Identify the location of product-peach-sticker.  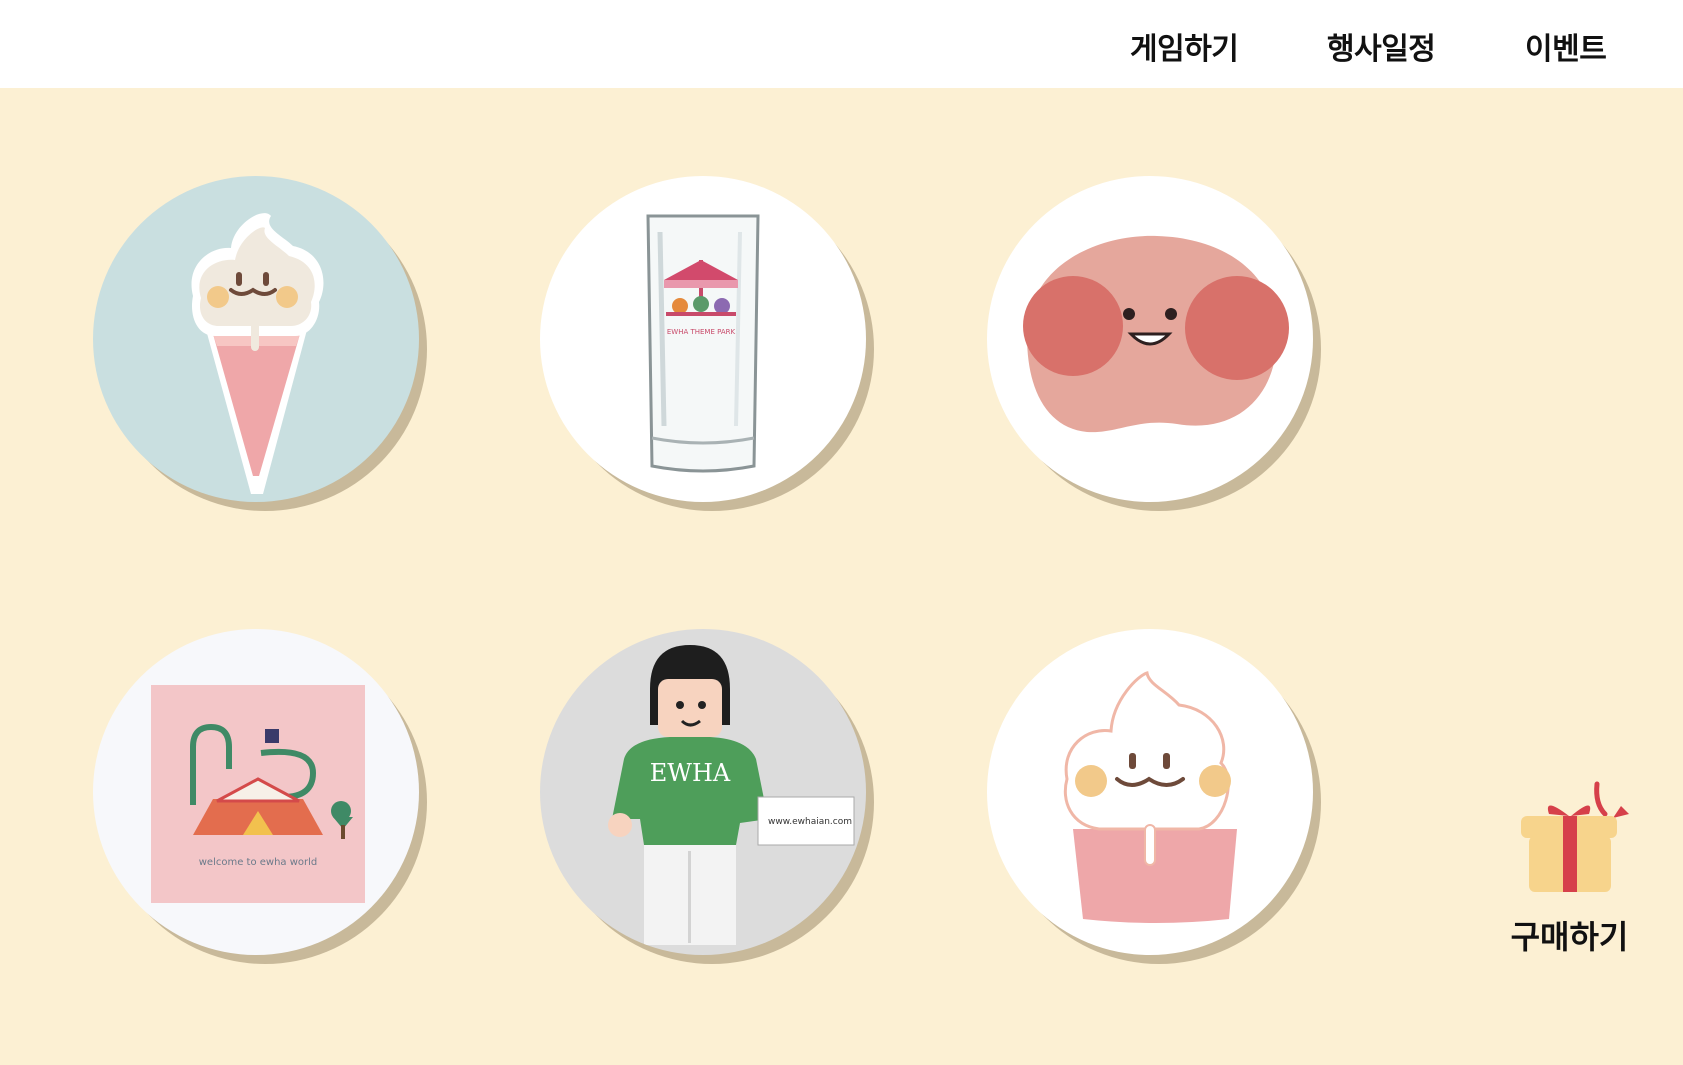
(1150, 339).